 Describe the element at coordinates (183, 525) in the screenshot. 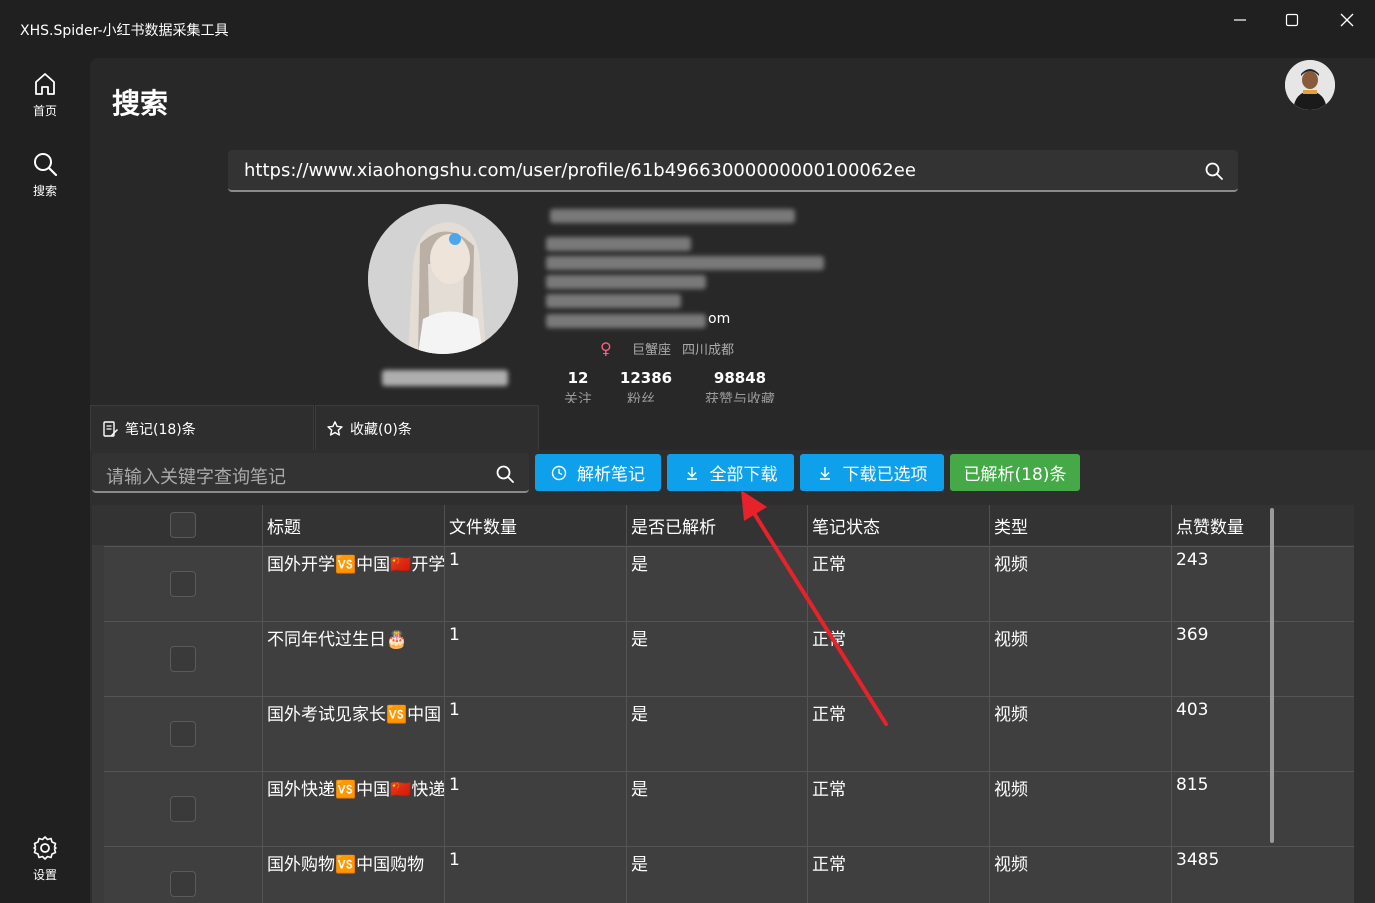

I see `select-all-checkbox` at that location.